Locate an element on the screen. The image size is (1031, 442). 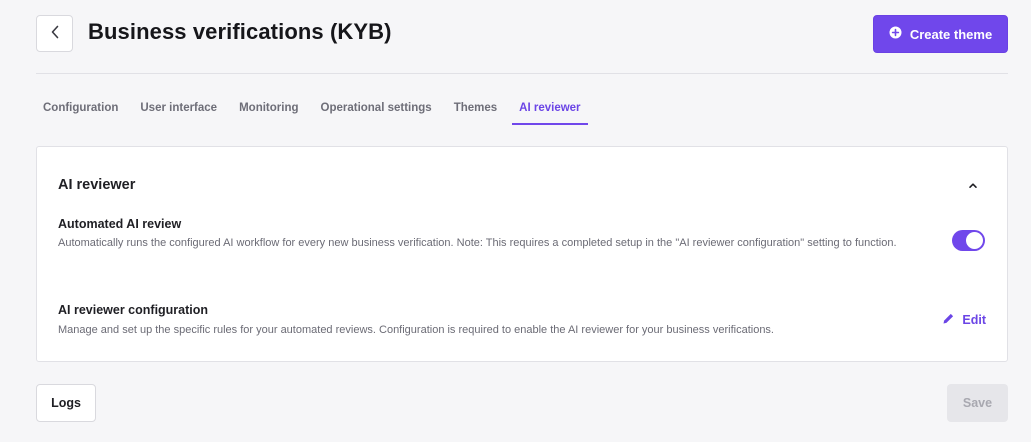
tab-monitoring: Monitoring is located at coordinates (268, 110).